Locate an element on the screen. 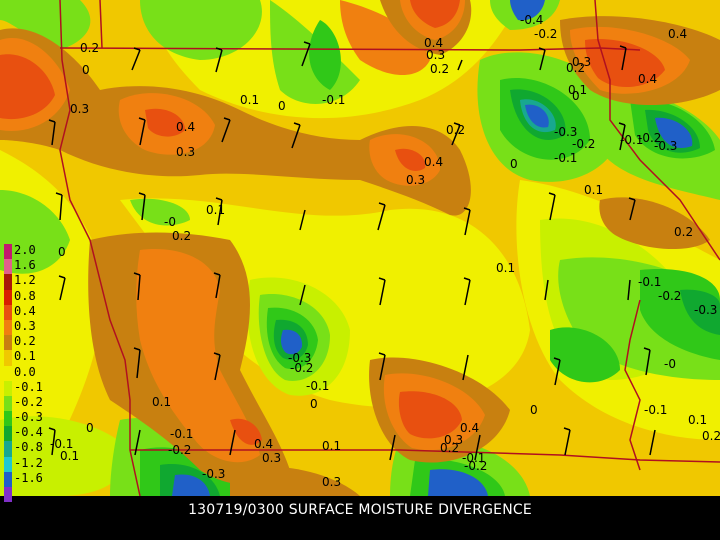 The image size is (720, 540). legend-entry: -1.2 is located at coordinates (27, 463).